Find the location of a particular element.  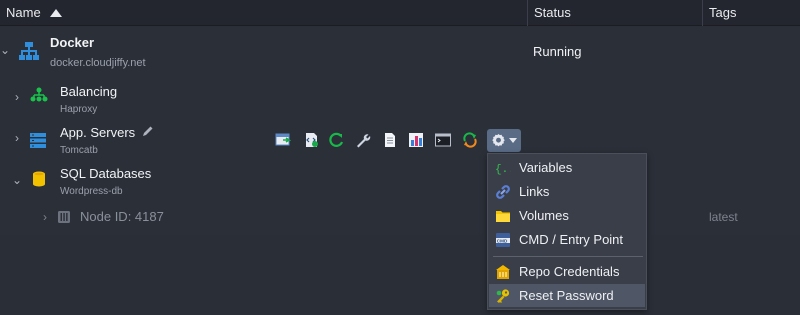

redeploy-icon is located at coordinates (470, 140).